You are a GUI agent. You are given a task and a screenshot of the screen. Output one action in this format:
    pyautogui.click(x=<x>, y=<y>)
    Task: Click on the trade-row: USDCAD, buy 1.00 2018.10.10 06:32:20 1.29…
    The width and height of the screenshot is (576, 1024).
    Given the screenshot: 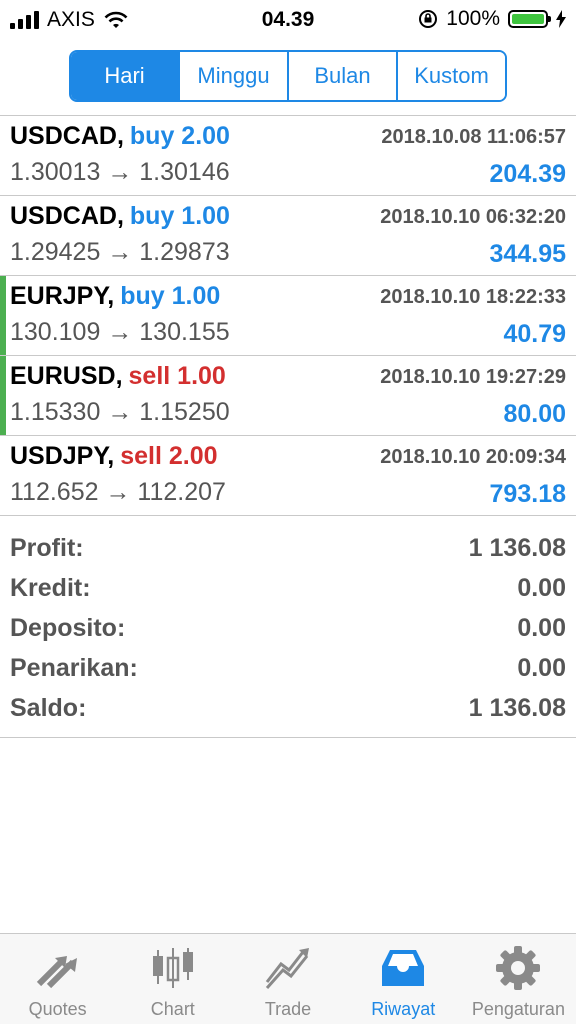 What is the action you would take?
    pyautogui.click(x=288, y=236)
    